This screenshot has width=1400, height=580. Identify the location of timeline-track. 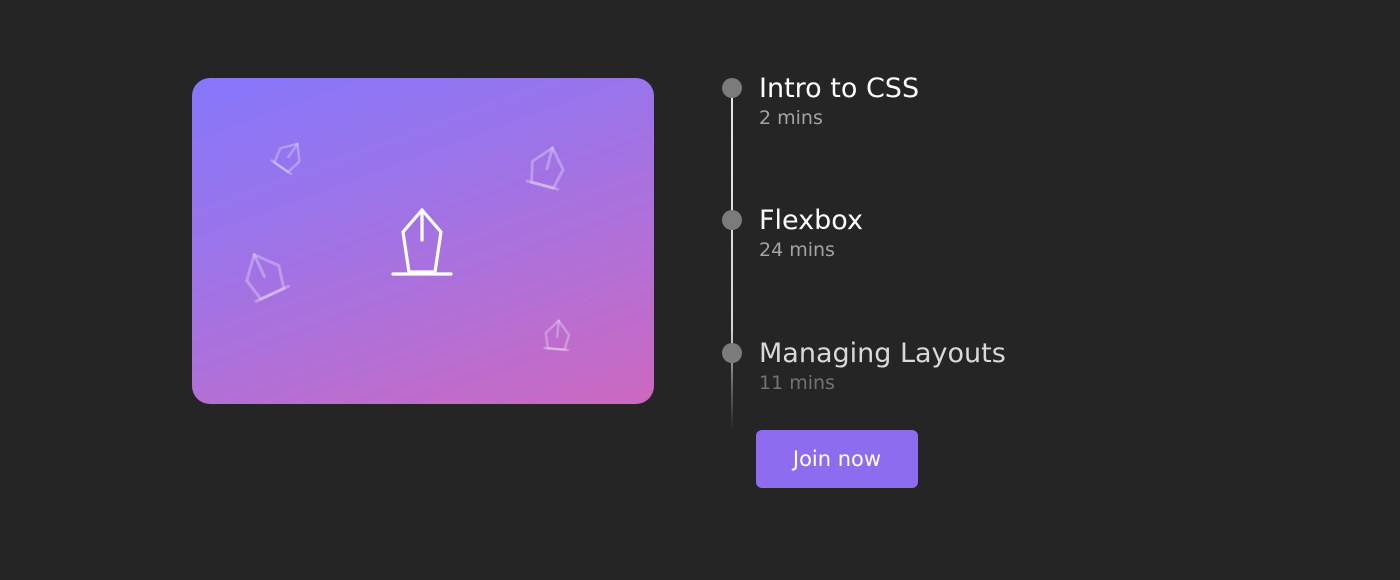
(732, 263).